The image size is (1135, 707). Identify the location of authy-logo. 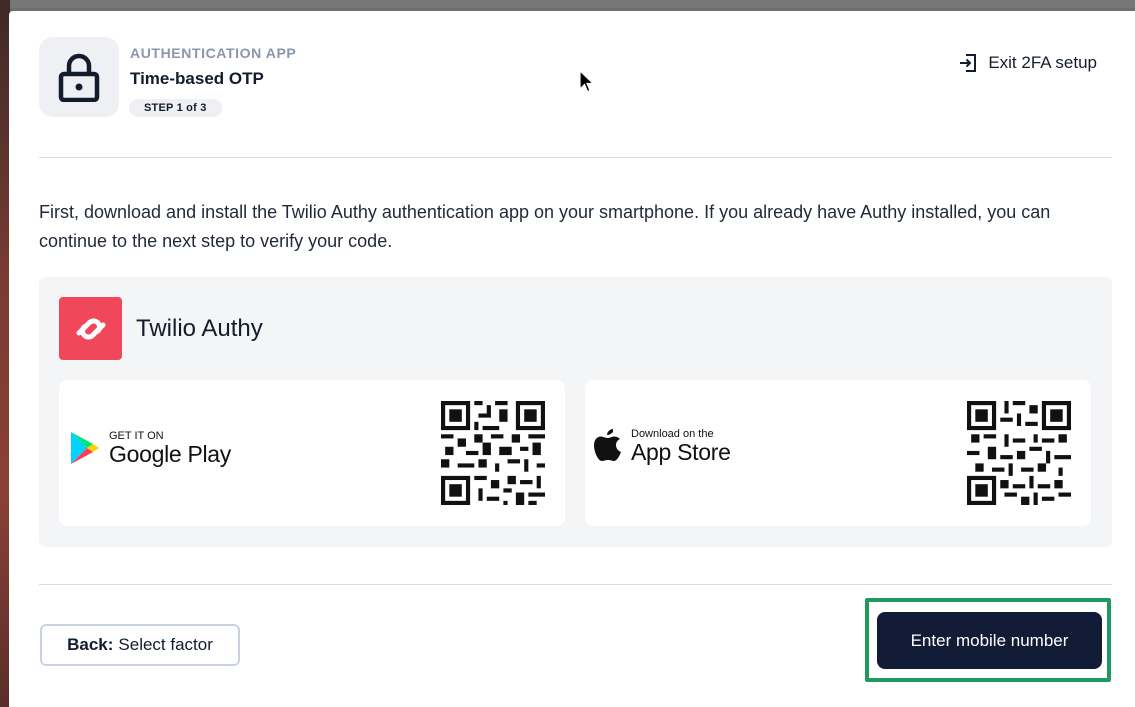
(90, 328).